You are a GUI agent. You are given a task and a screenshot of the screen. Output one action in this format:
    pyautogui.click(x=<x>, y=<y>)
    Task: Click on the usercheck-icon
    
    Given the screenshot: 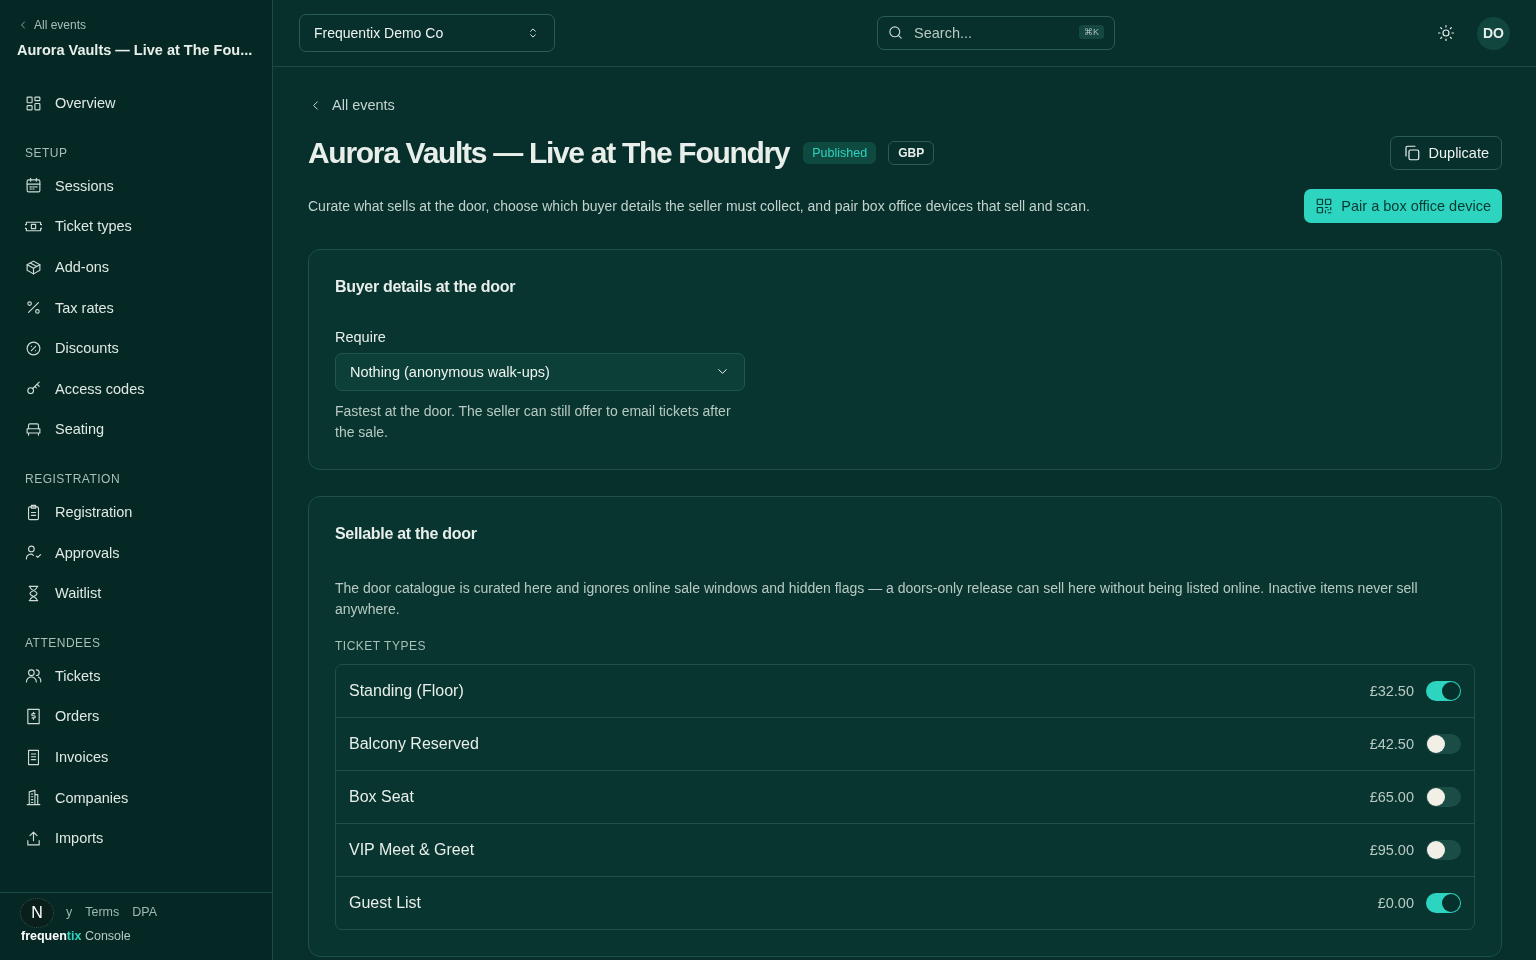 What is the action you would take?
    pyautogui.click(x=33, y=553)
    